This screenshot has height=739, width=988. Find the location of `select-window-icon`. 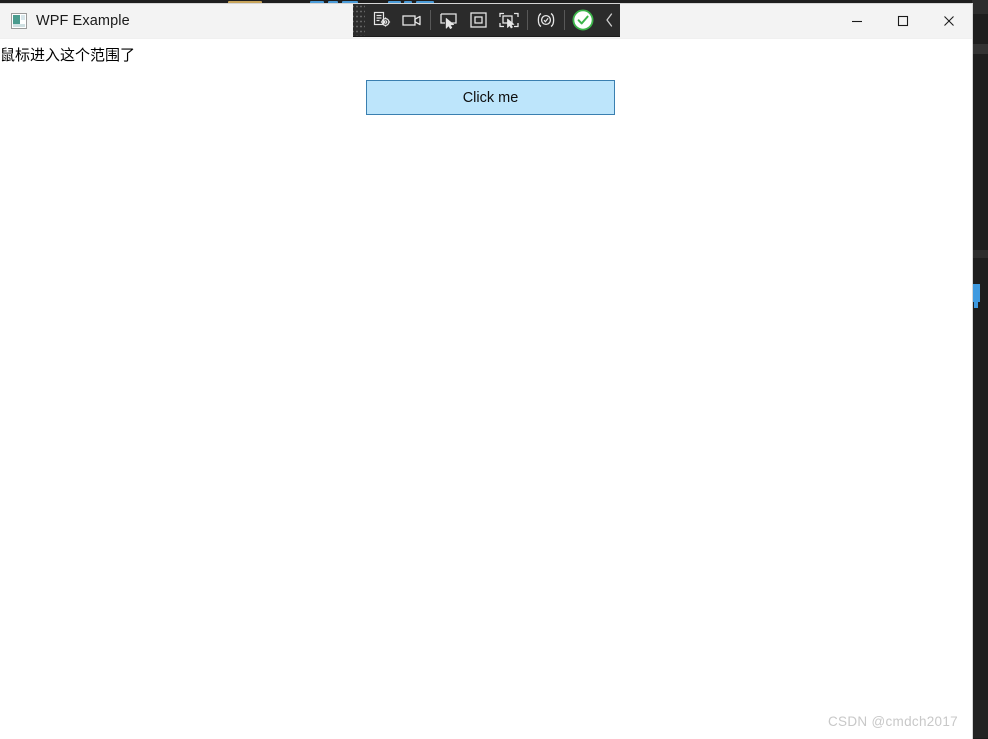

select-window-icon is located at coordinates (509, 20).